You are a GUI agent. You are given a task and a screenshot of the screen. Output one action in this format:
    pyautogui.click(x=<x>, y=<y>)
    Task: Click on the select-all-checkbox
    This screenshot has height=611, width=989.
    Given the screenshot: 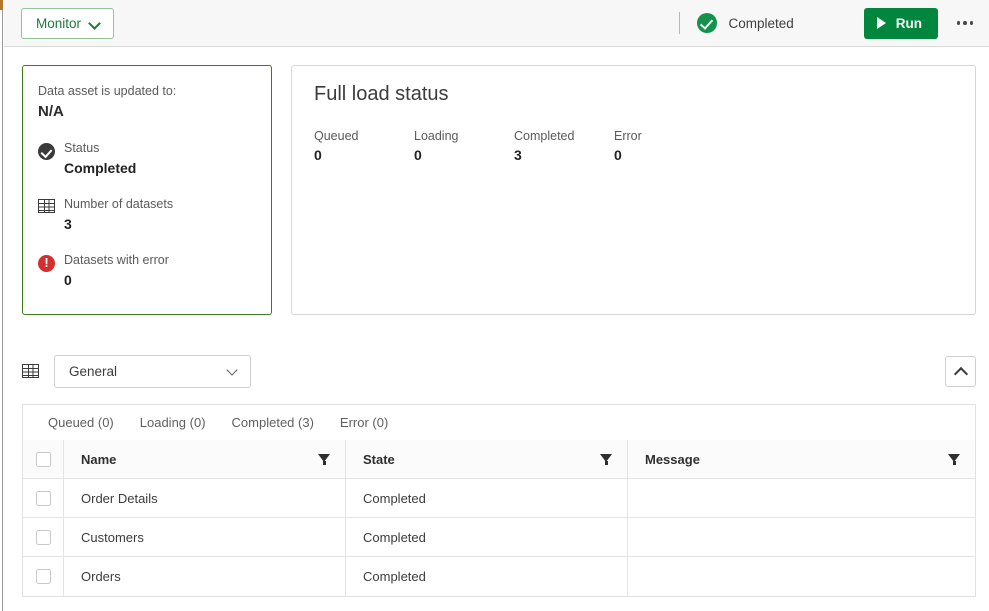 What is the action you would take?
    pyautogui.click(x=43, y=459)
    